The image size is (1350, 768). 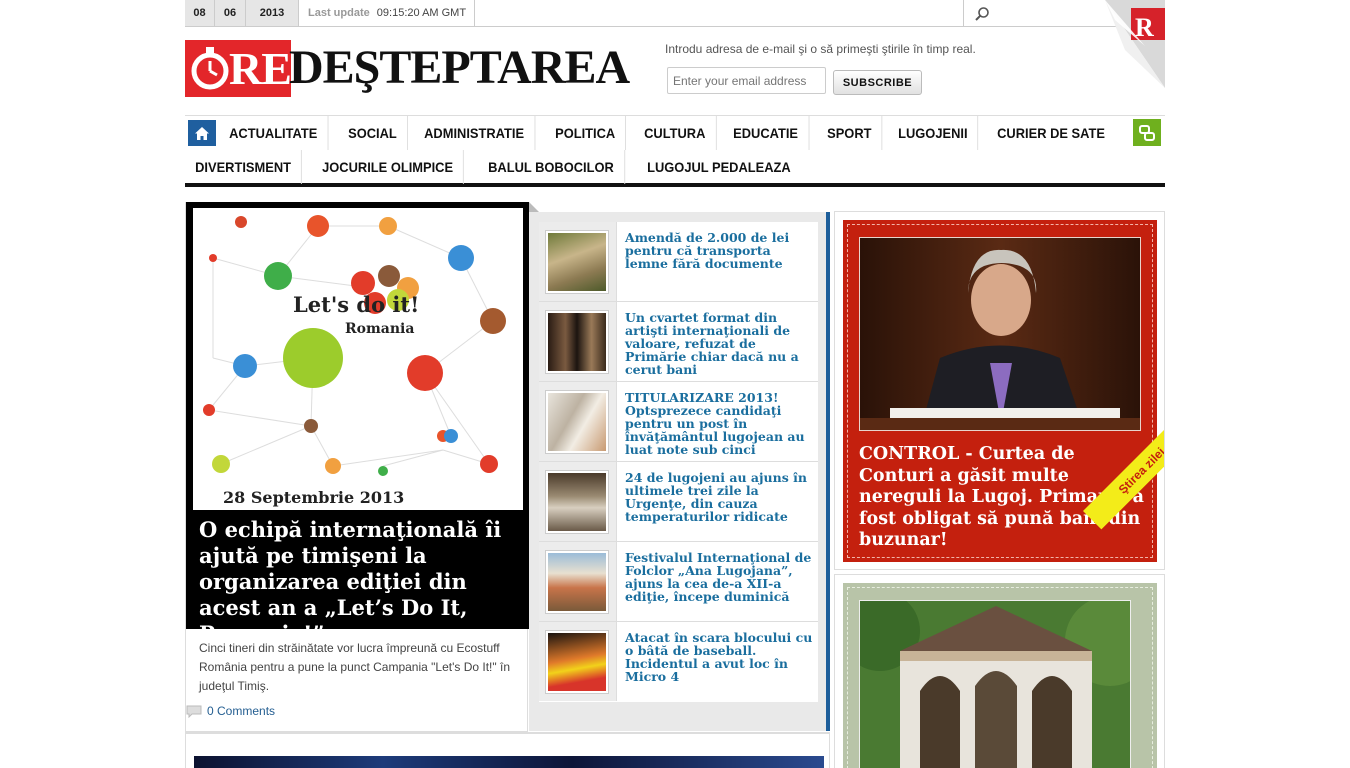 I want to click on comment-icon, so click(x=194, y=711).